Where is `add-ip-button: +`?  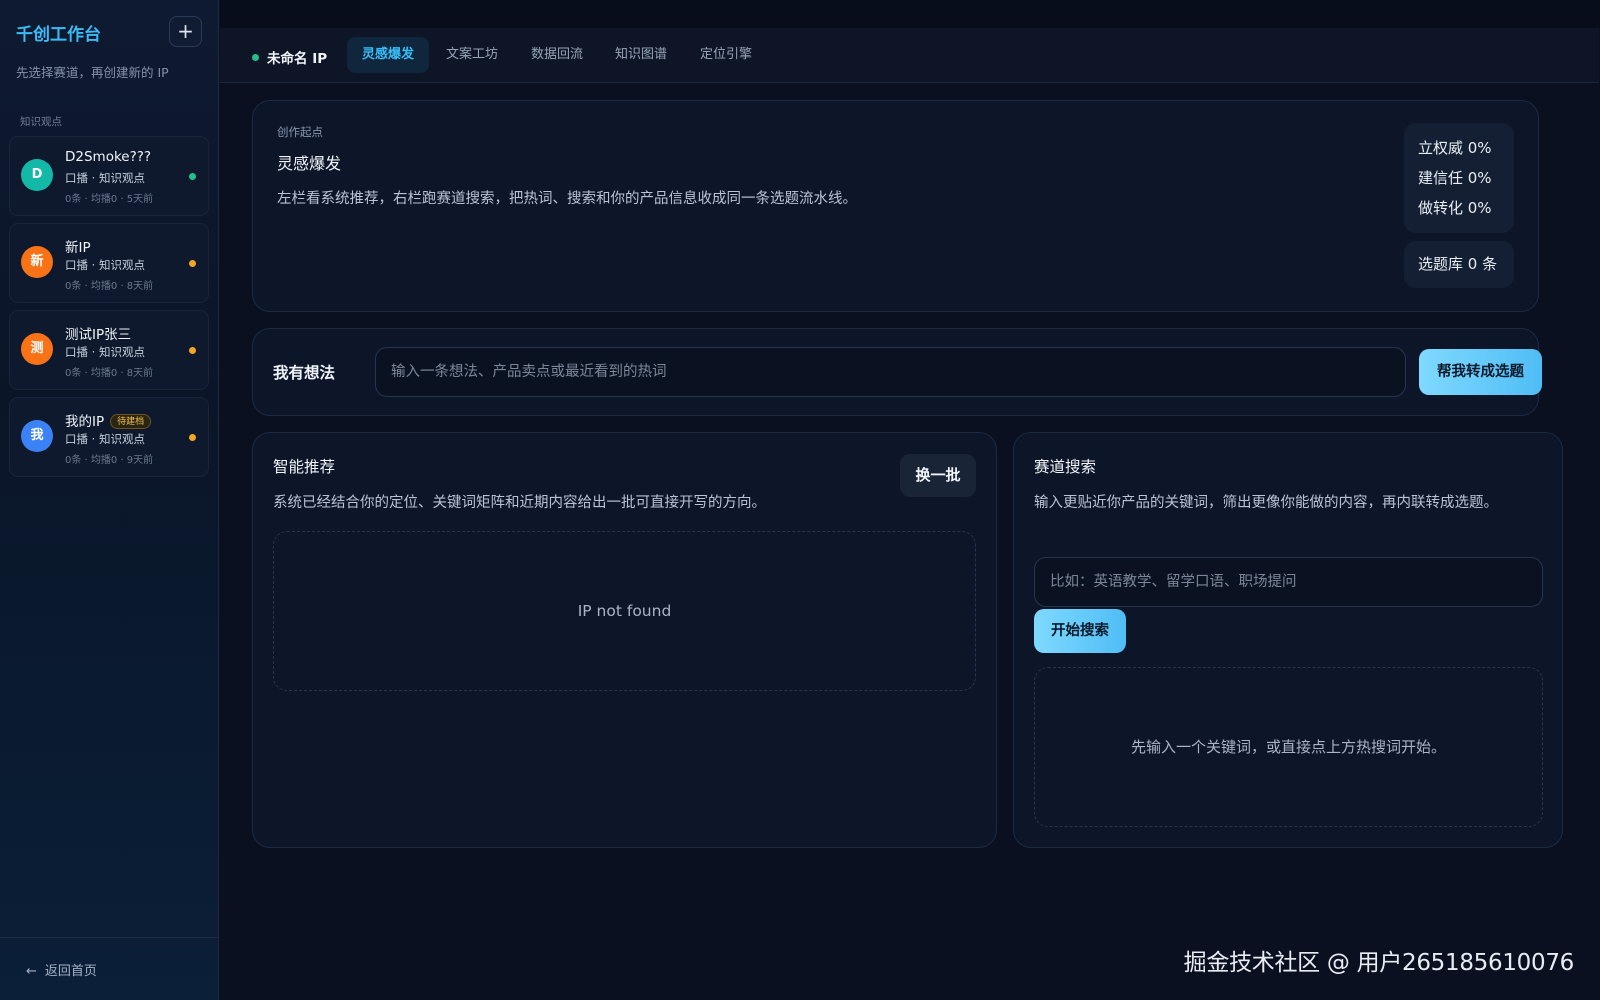
add-ip-button: + is located at coordinates (185, 31).